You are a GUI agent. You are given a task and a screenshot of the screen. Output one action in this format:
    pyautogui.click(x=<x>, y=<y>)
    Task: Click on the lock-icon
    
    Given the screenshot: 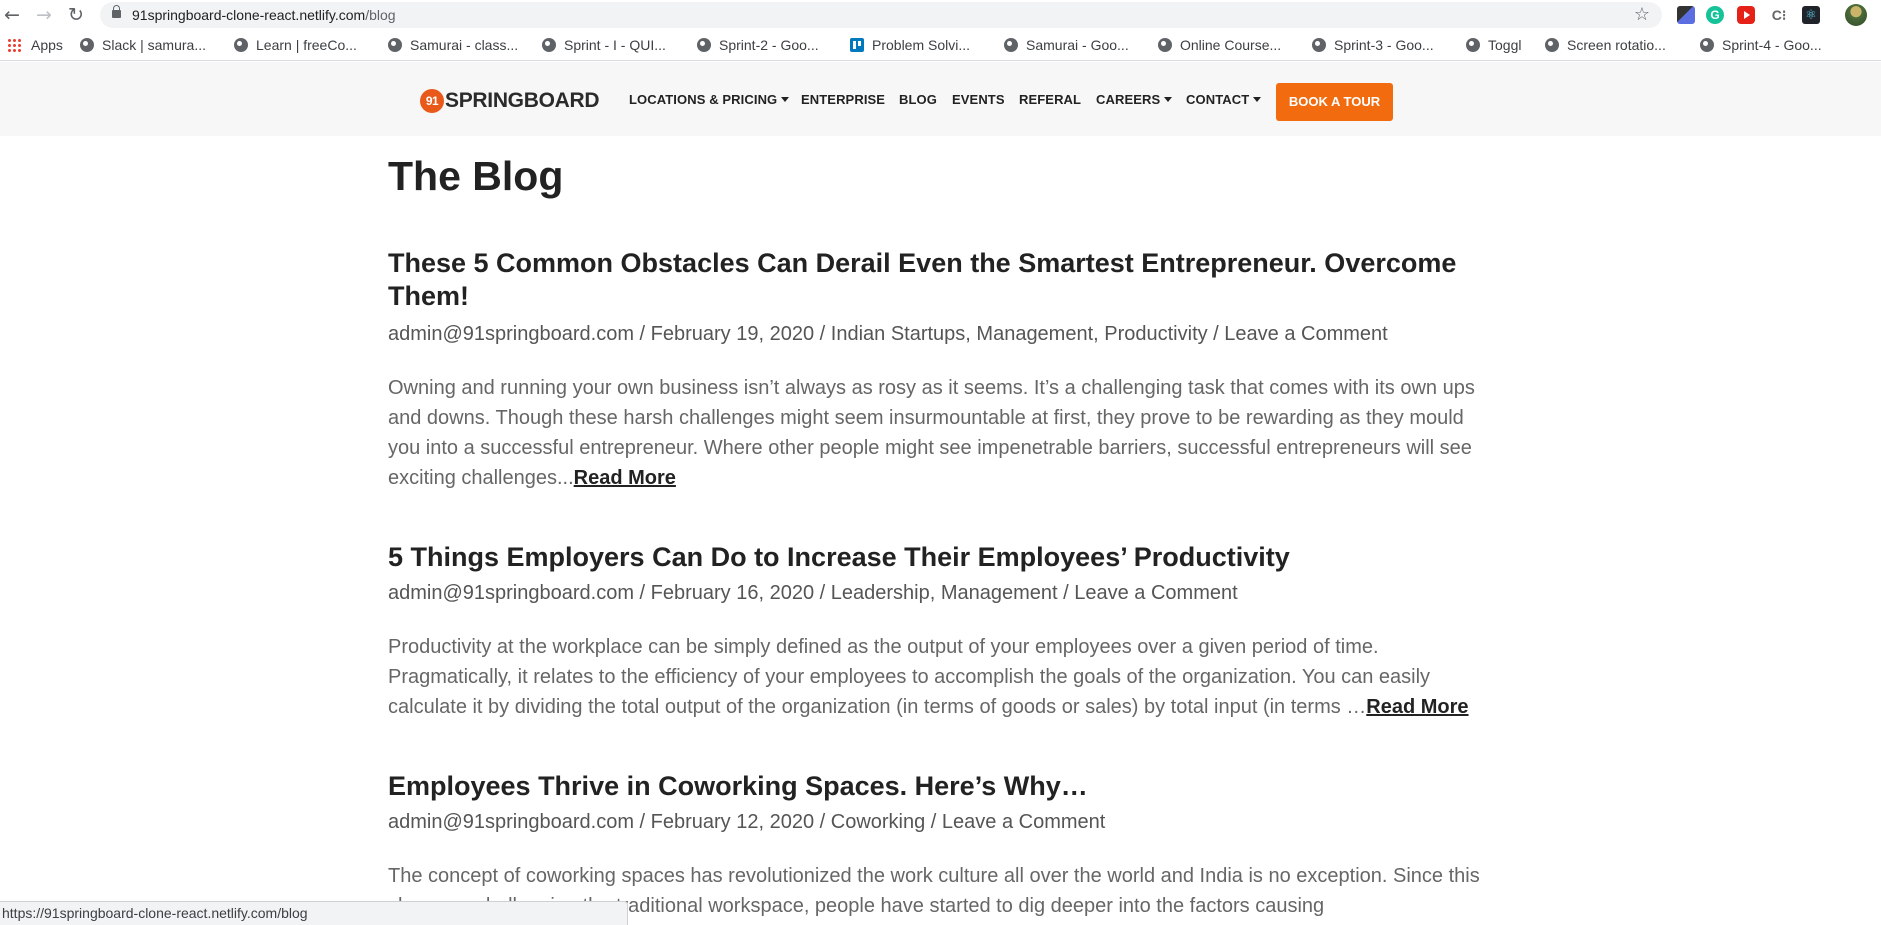 What is the action you would take?
    pyautogui.click(x=116, y=11)
    